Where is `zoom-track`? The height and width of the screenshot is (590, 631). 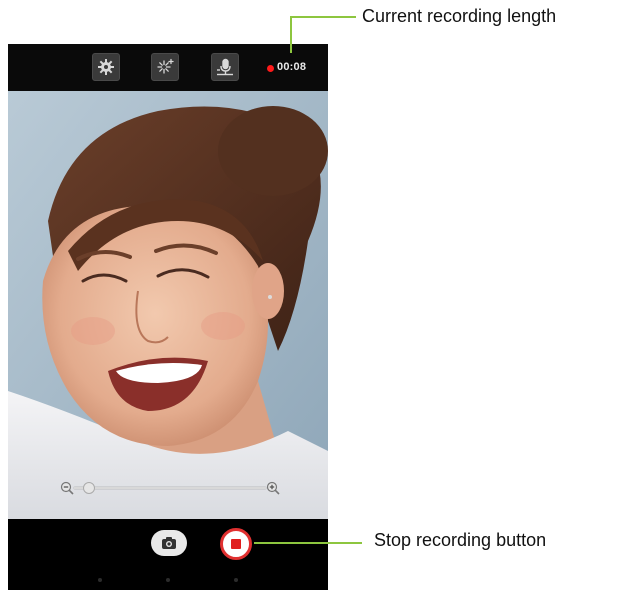 zoom-track is located at coordinates (170, 488).